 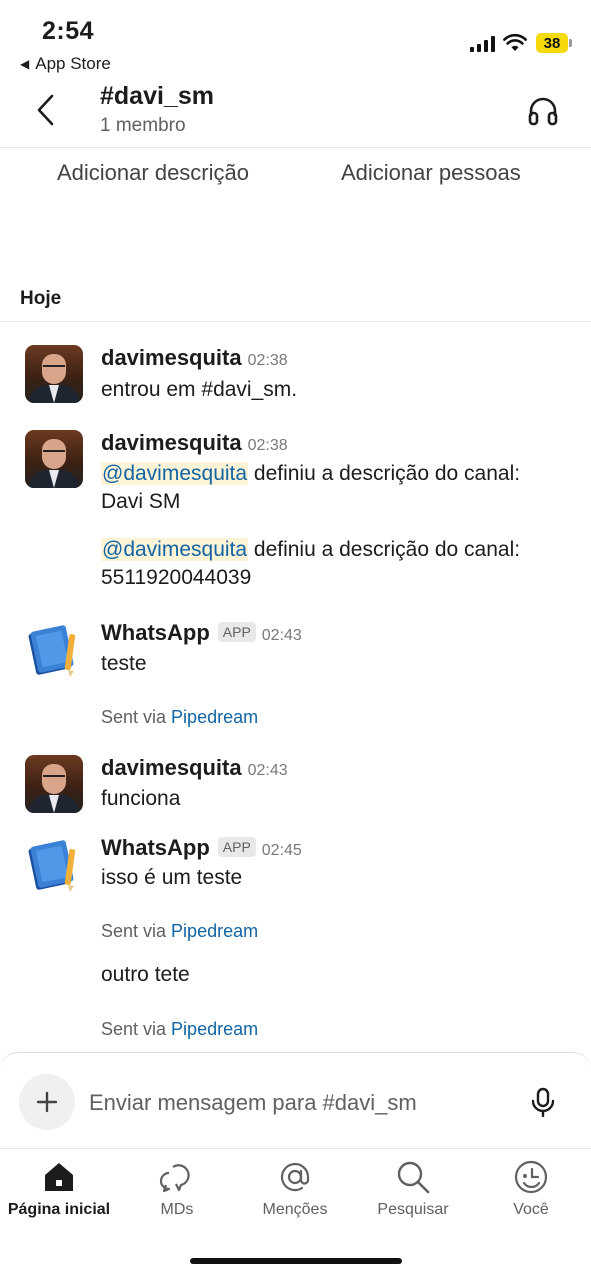 What do you see at coordinates (482, 44) in the screenshot?
I see `cellular-signal-icon` at bounding box center [482, 44].